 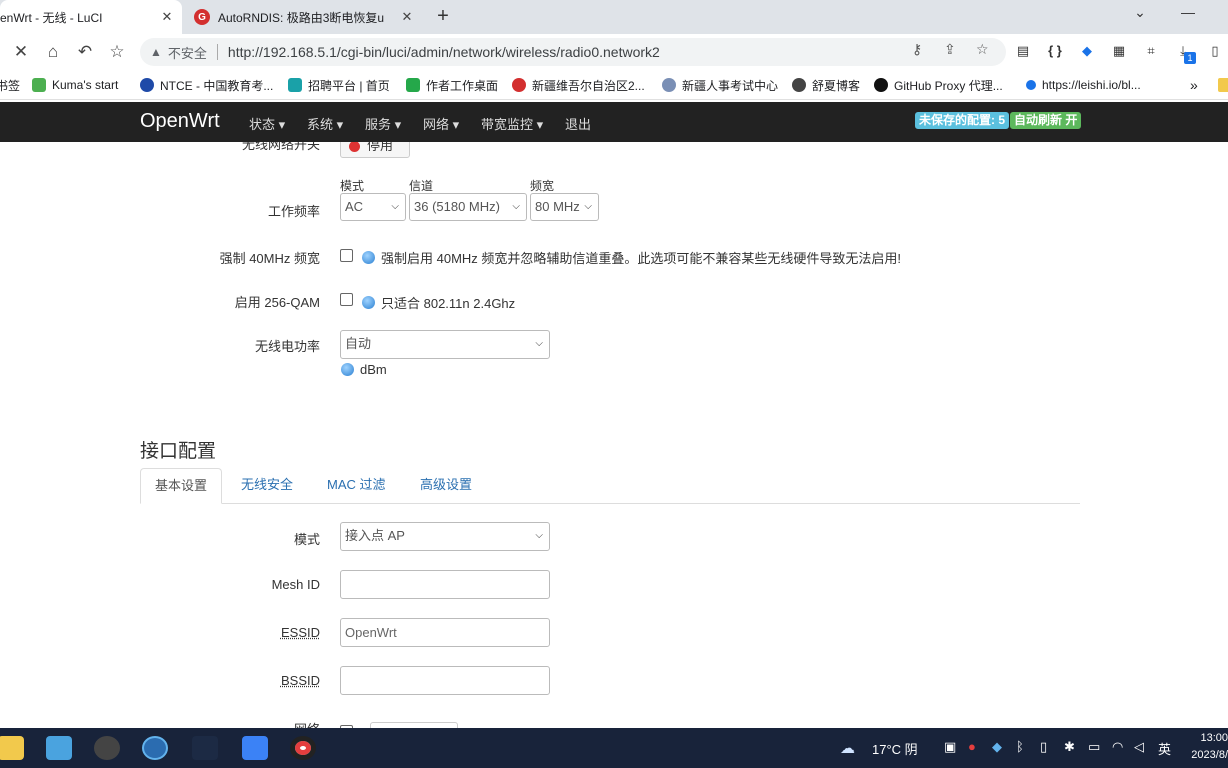 What do you see at coordinates (847, 748) in the screenshot?
I see `weather-icon: ☁` at bounding box center [847, 748].